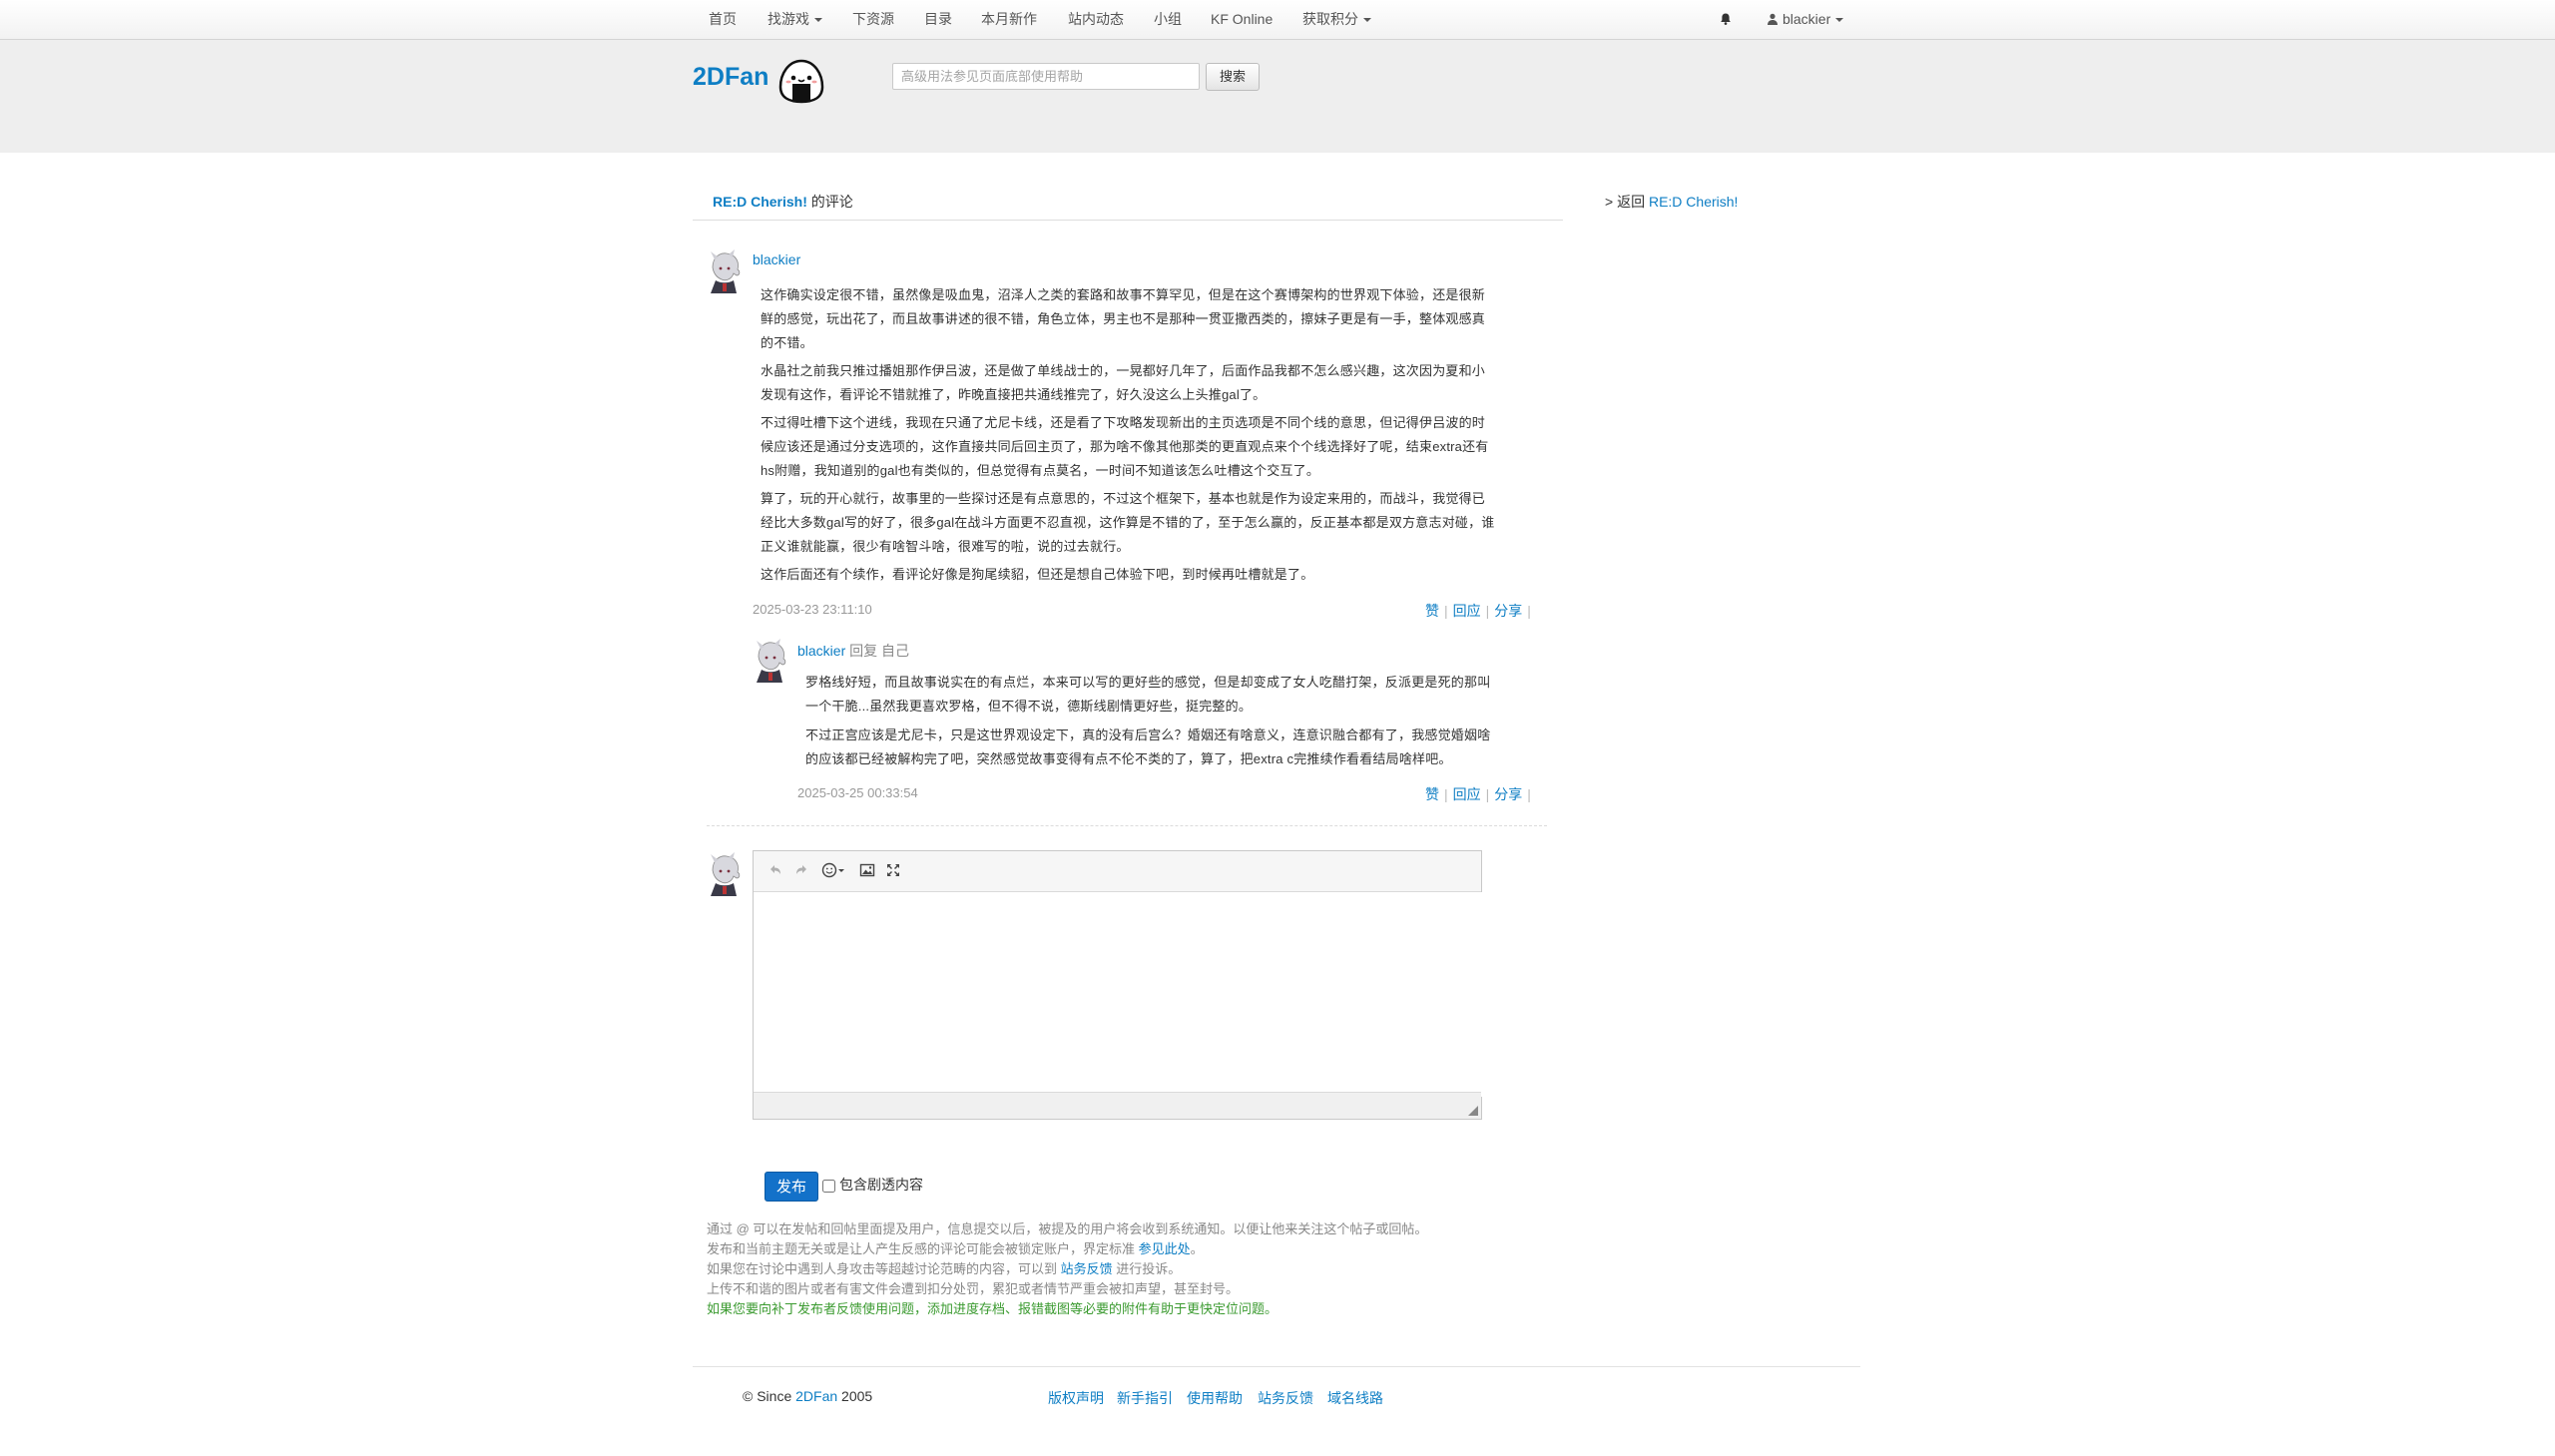  I want to click on emoji-icon, so click(833, 870).